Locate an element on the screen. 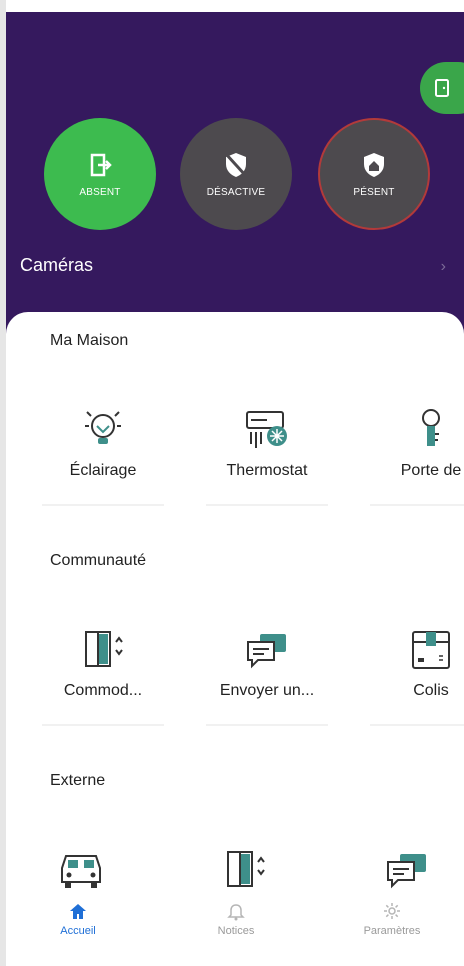 Image resolution: width=464 pixels, height=966 pixels. nav-accueil: Accueil is located at coordinates (78, 919).